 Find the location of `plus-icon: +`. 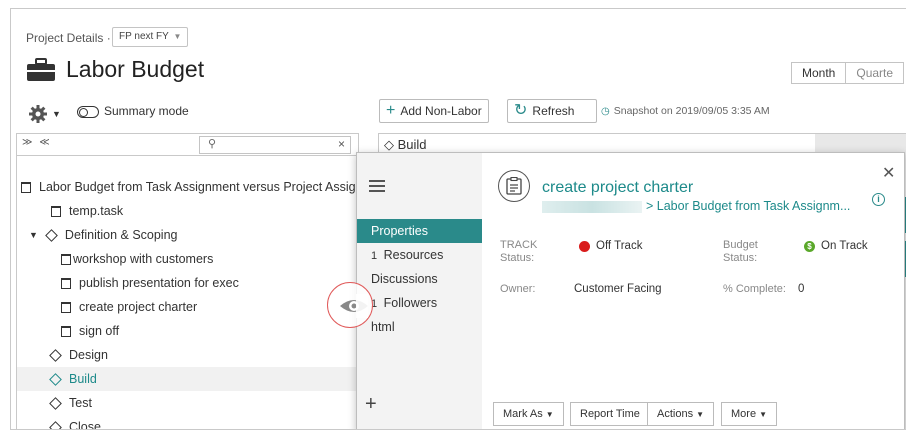

plus-icon: + is located at coordinates (391, 110).